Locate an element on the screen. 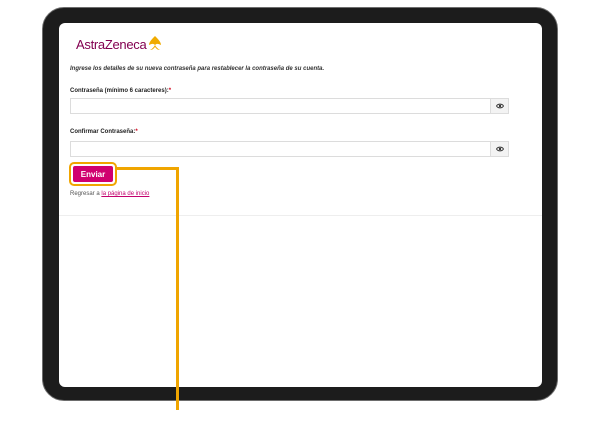 Image resolution: width=600 pixels, height=436 pixels. astrazeneca-logo-icon is located at coordinates (155, 43).